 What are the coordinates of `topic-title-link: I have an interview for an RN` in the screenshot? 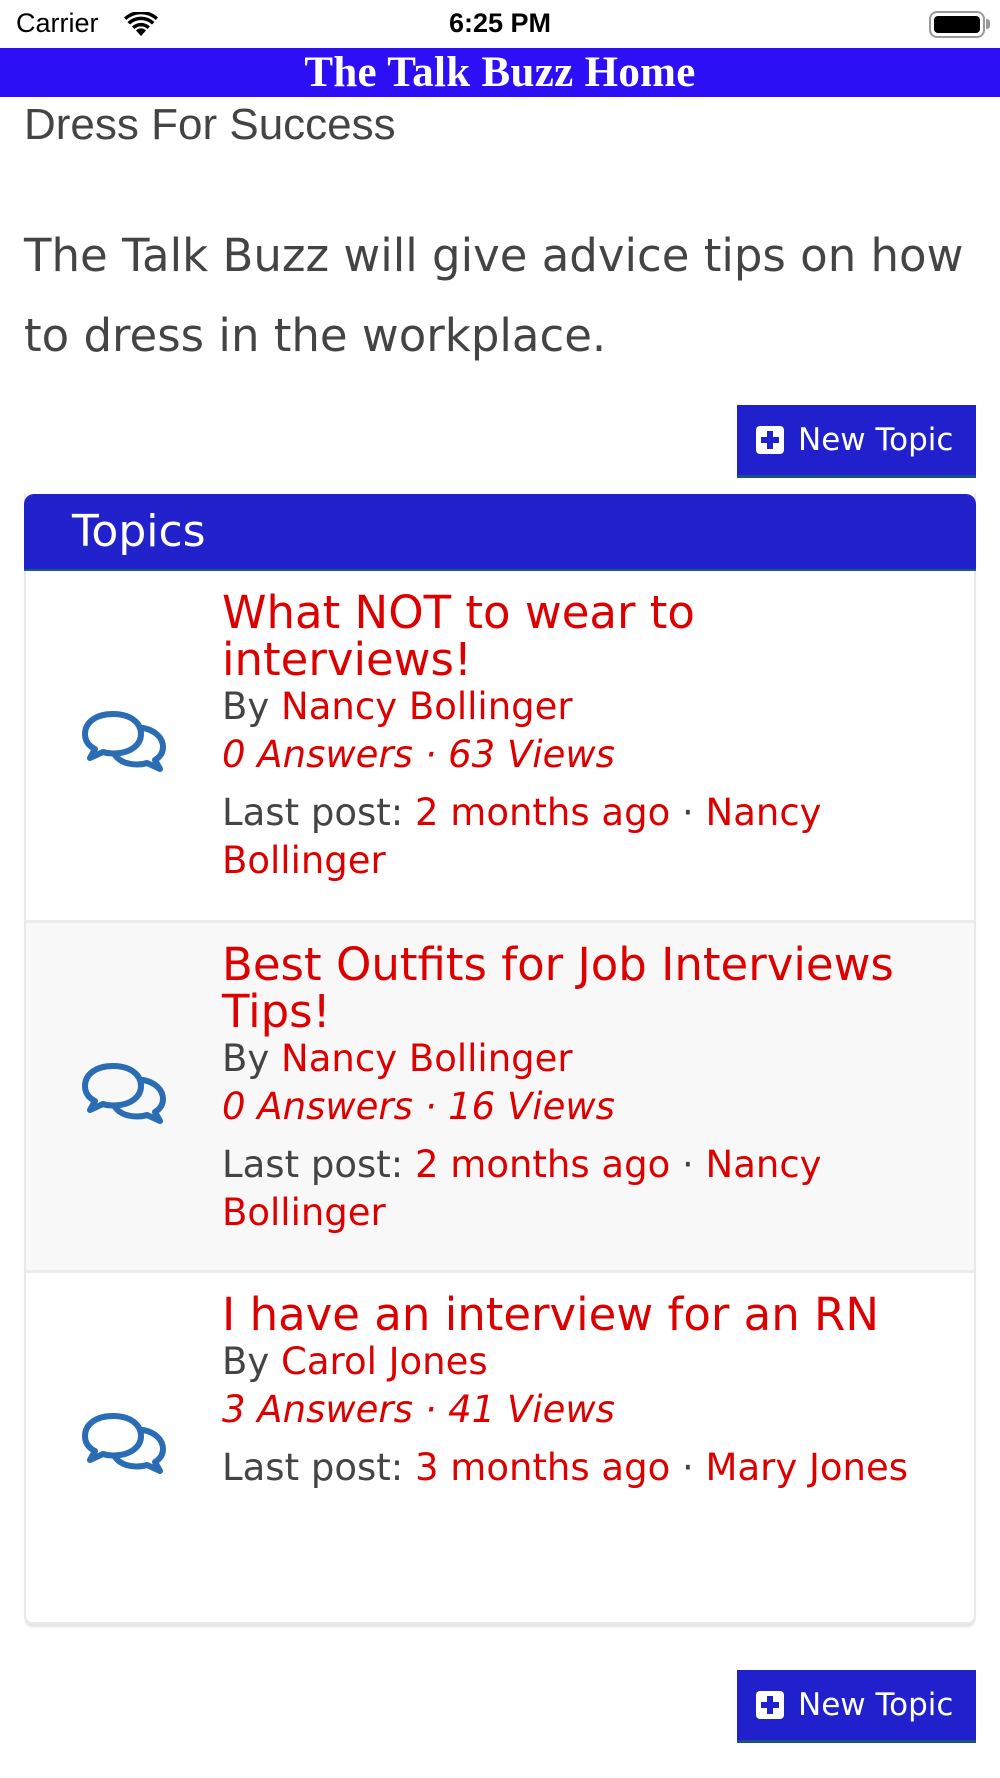 It's located at (582, 1314).